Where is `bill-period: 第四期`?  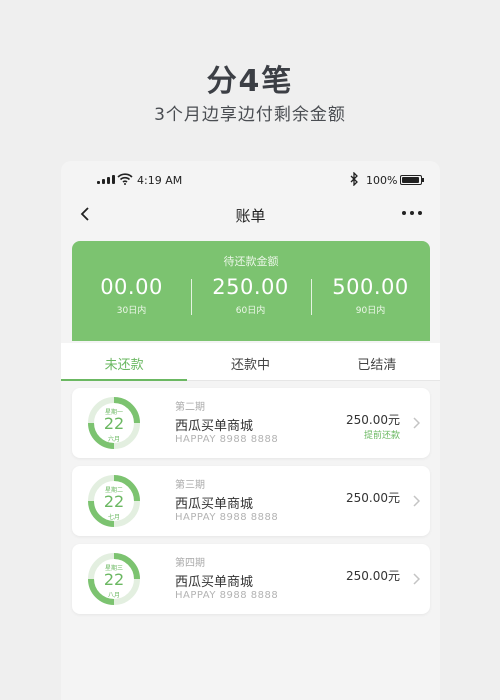
bill-period: 第四期 is located at coordinates (190, 563).